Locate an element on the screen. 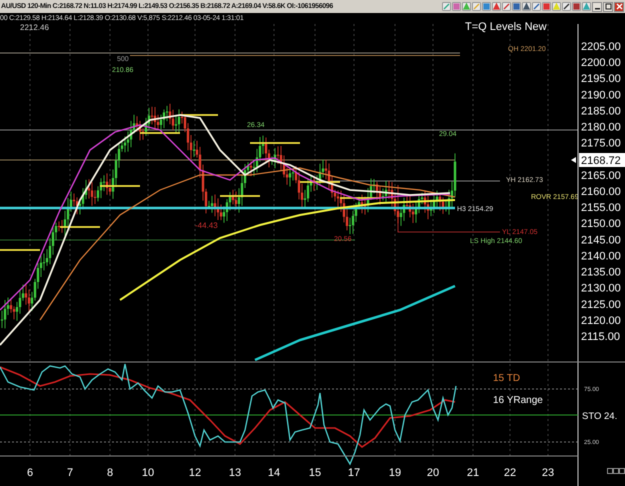  date-axis-label: 10 is located at coordinates (148, 473).